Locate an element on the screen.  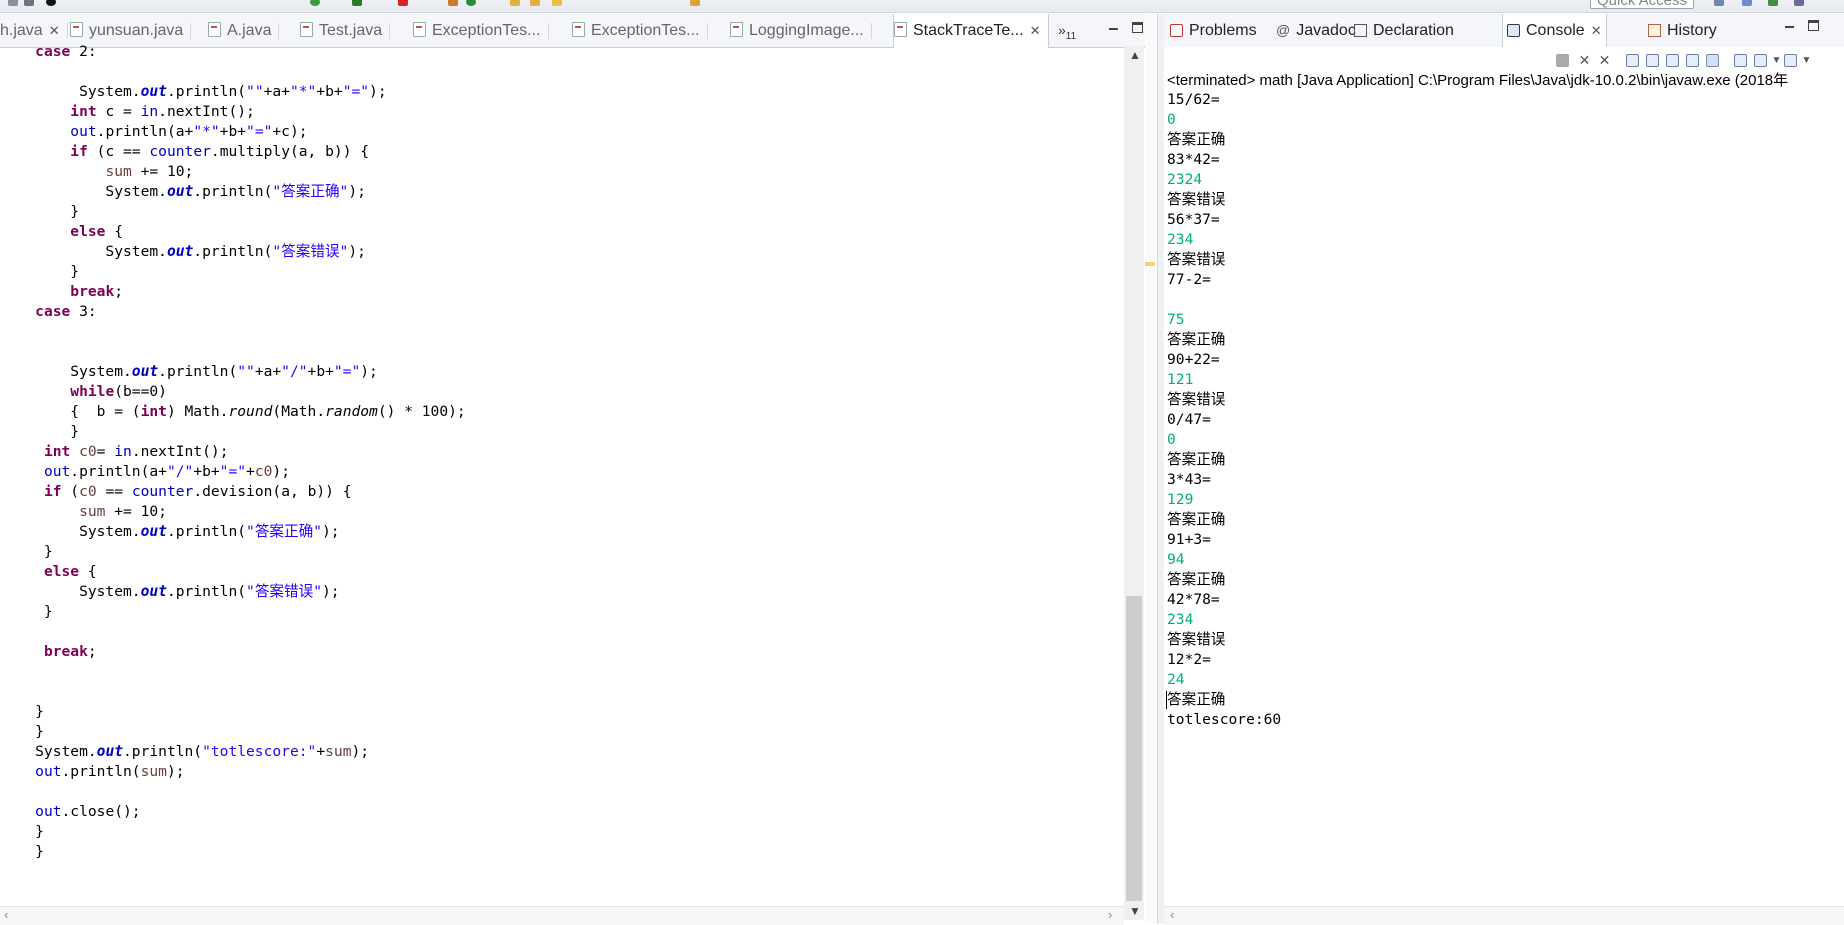
tab-history: History is located at coordinates (1682, 30).